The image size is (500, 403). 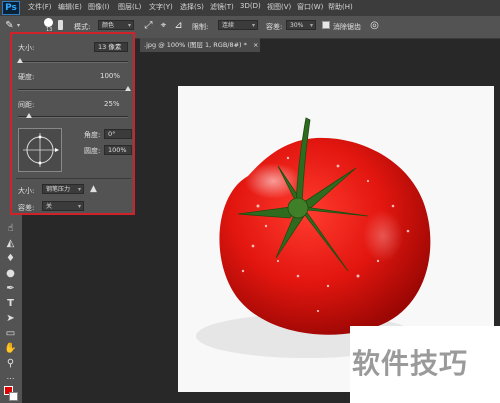 I want to click on size-slider-thumb, so click(x=20, y=60).